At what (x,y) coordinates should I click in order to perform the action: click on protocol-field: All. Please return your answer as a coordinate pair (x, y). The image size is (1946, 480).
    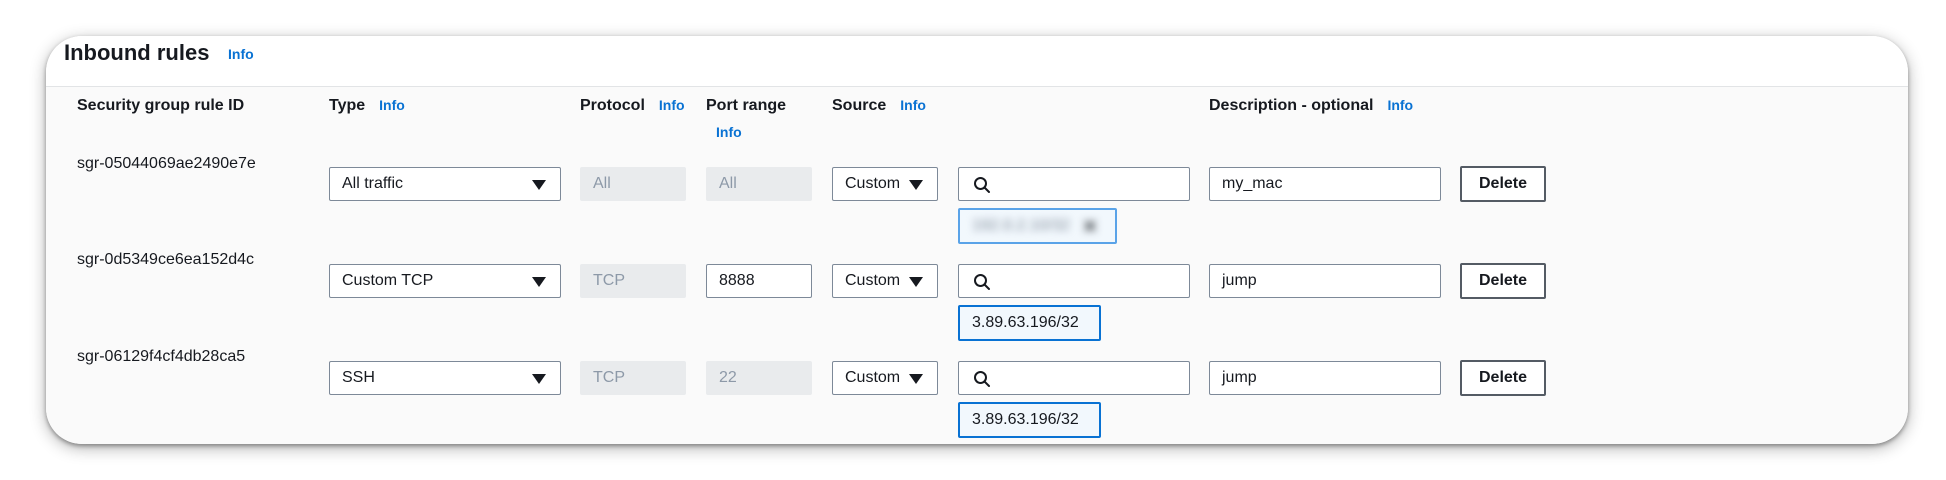
    Looking at the image, I should click on (633, 184).